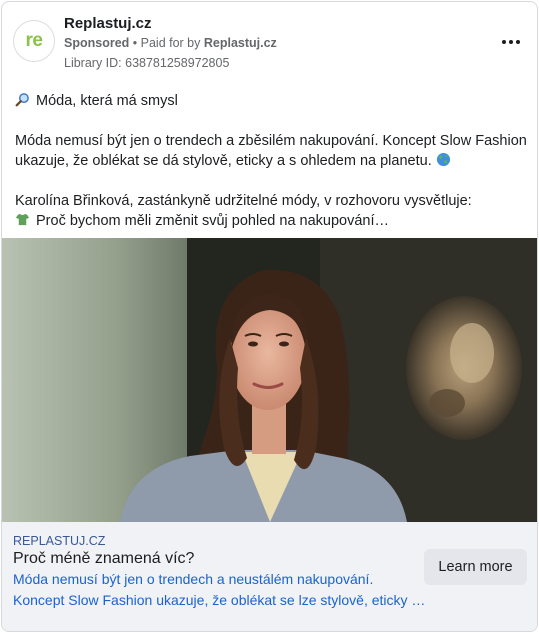 The width and height of the screenshot is (539, 633). Describe the element at coordinates (22, 100) in the screenshot. I see `magnifying-glass-icon` at that location.